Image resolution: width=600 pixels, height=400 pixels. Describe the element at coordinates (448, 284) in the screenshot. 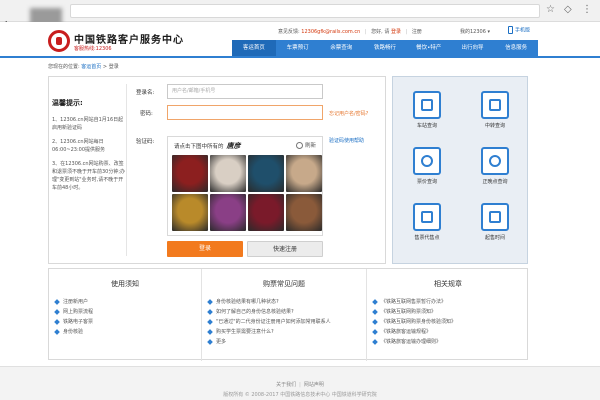

I see `faq-col-title: 相关规章` at that location.